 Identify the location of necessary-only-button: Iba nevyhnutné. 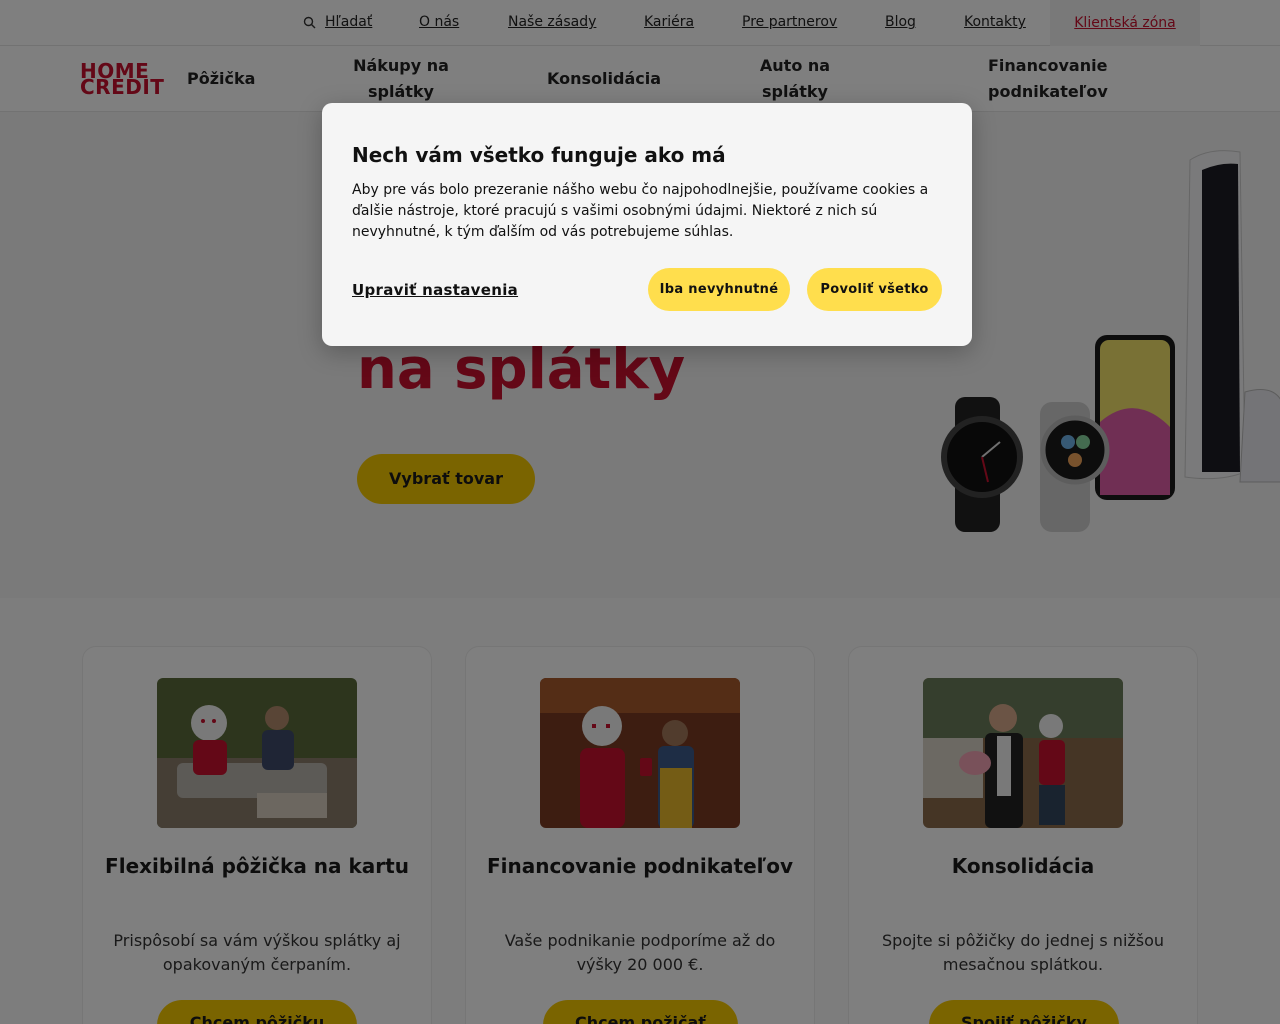
(719, 289).